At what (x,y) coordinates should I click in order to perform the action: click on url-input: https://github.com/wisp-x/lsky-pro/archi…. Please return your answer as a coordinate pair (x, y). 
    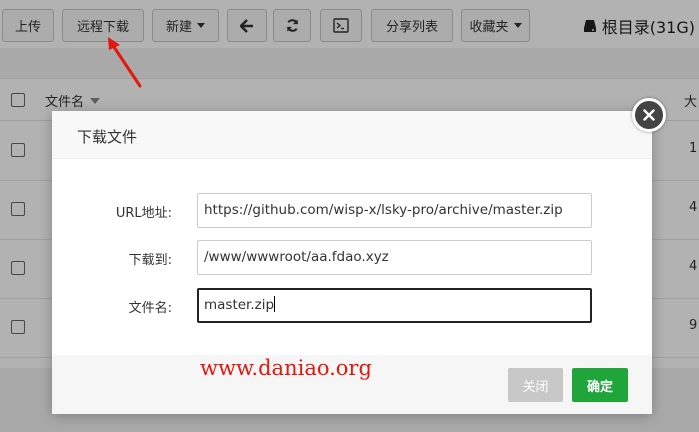
    Looking at the image, I should click on (394, 210).